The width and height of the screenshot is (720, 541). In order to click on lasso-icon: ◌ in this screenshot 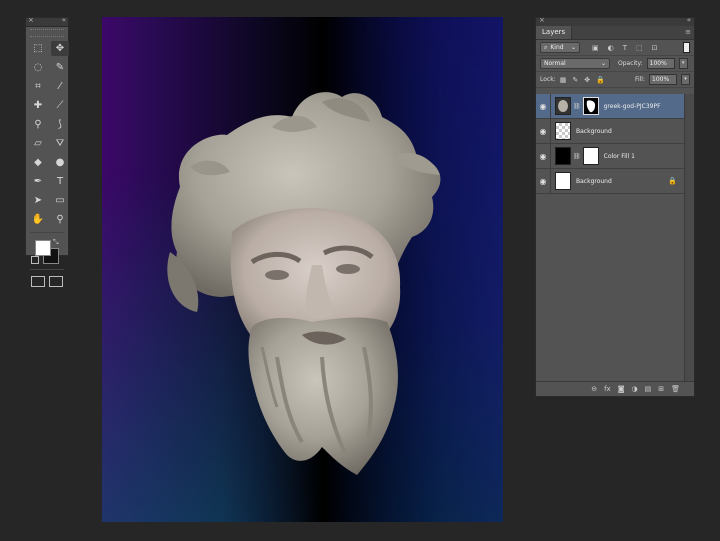, I will do `click(38, 67)`.